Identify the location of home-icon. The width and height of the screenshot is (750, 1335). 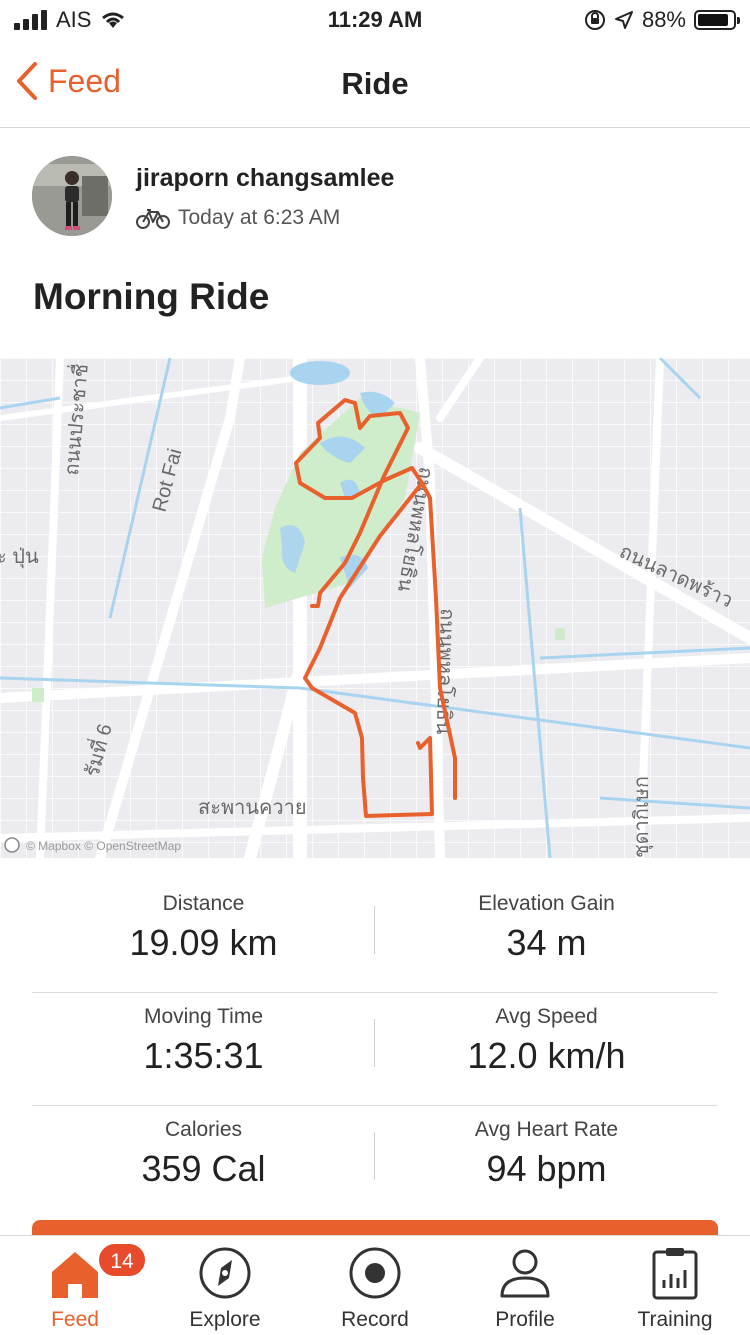
(75, 1275).